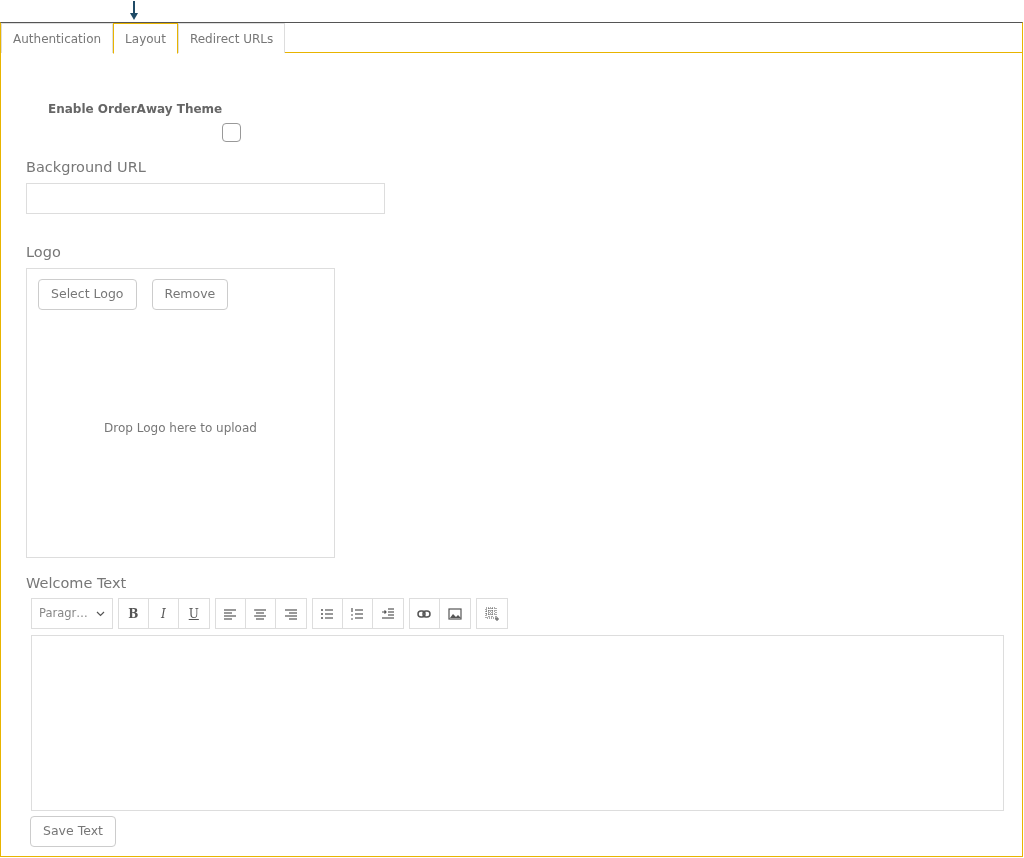 The height and width of the screenshot is (858, 1024). Describe the element at coordinates (357, 613) in the screenshot. I see `numbered-list-icon` at that location.